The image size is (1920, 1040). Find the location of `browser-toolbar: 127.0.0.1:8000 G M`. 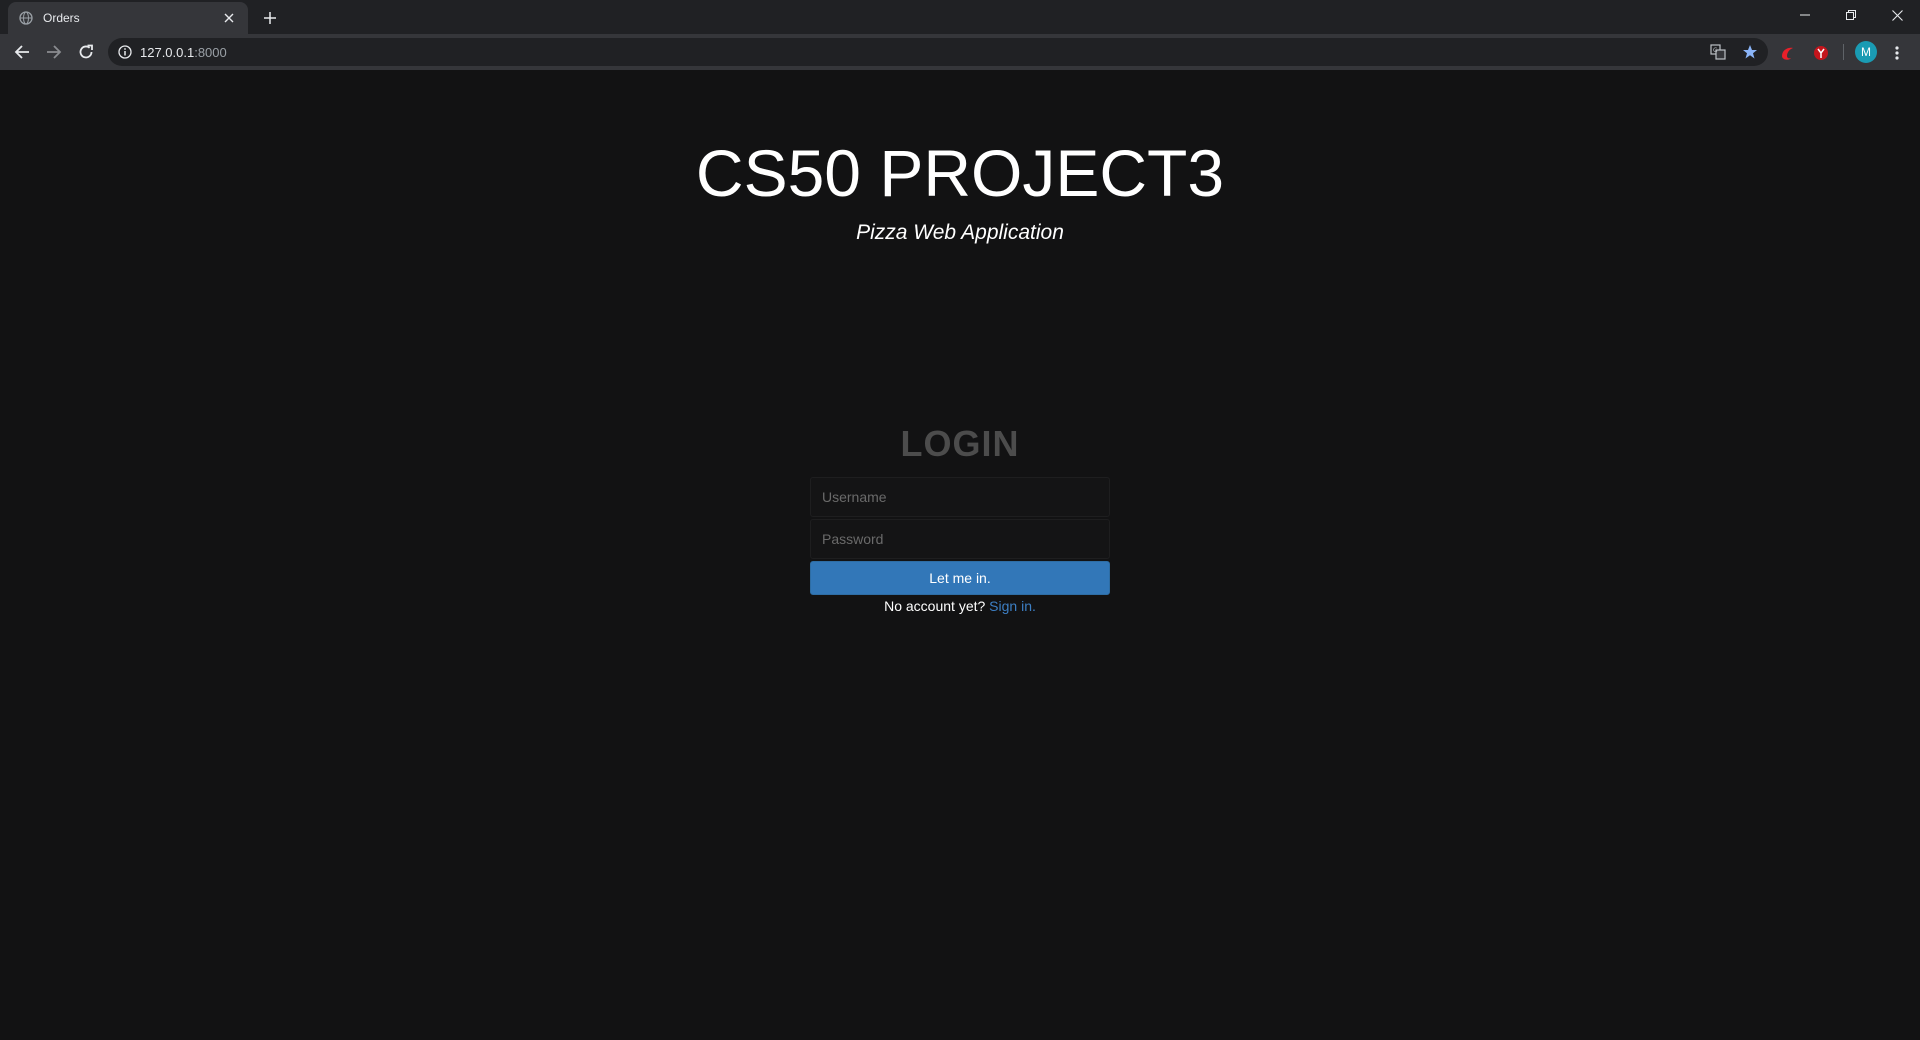

browser-toolbar: 127.0.0.1:8000 G M is located at coordinates (960, 52).